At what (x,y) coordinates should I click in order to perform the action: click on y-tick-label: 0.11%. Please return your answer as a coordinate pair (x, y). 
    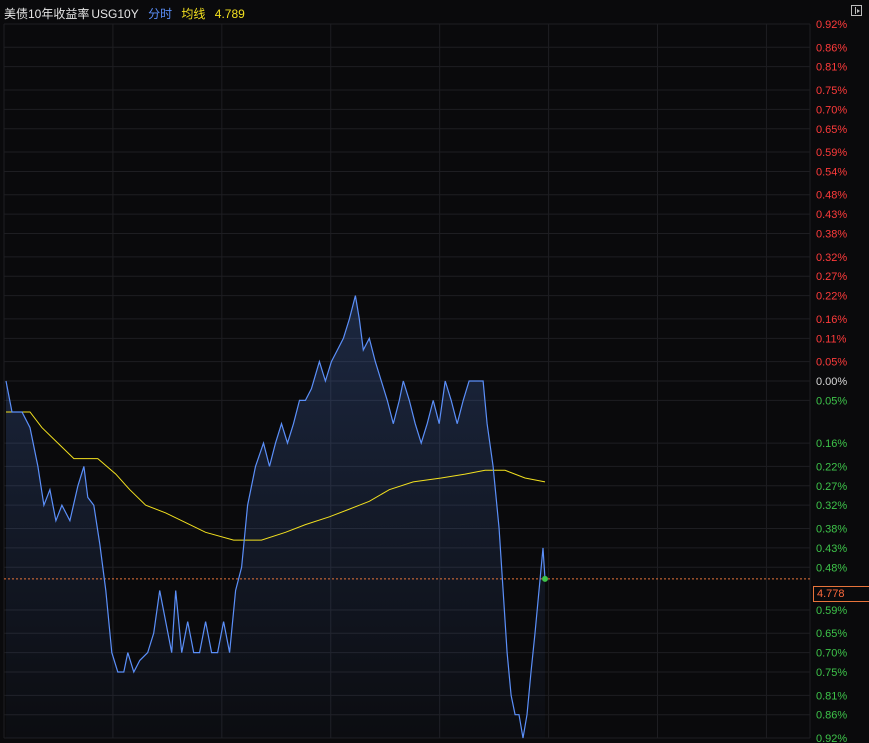
    Looking at the image, I should click on (831, 339).